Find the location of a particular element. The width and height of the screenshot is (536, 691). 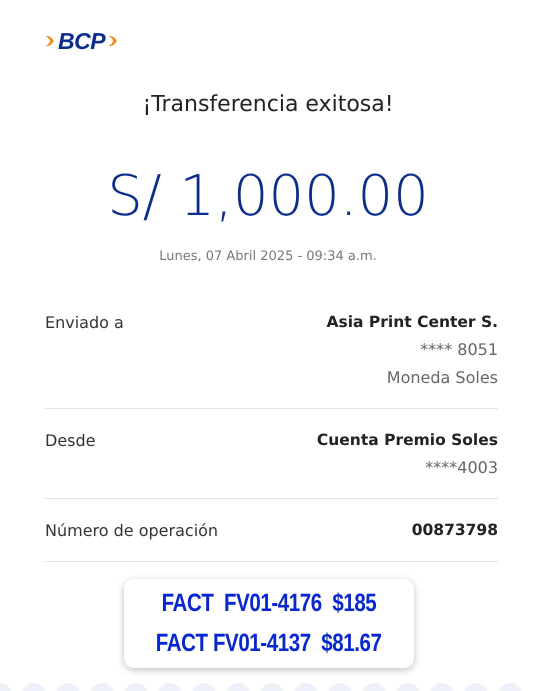

detail-label: Número de operación is located at coordinates (131, 531).